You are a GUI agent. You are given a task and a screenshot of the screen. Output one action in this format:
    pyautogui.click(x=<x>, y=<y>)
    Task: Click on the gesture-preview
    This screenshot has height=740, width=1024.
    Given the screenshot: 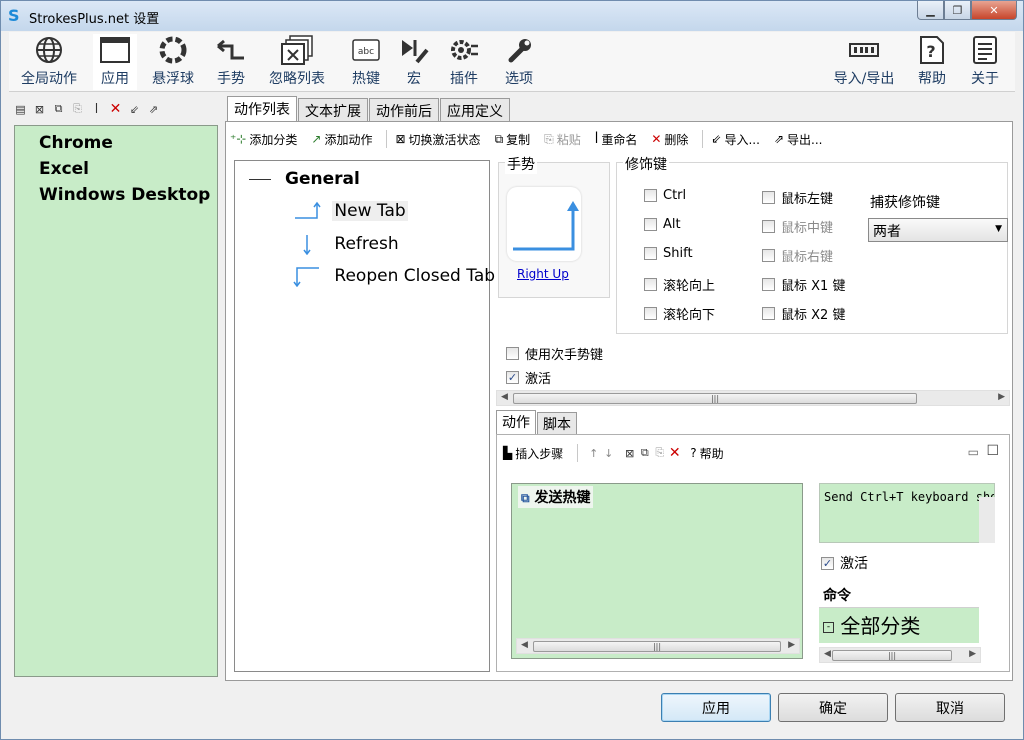 What is the action you would take?
    pyautogui.click(x=544, y=224)
    